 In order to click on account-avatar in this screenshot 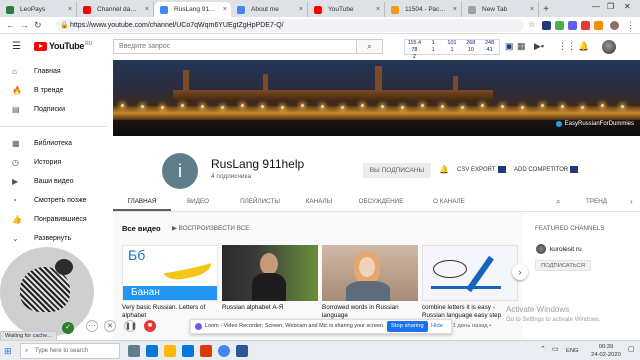, I will do `click(609, 47)`.